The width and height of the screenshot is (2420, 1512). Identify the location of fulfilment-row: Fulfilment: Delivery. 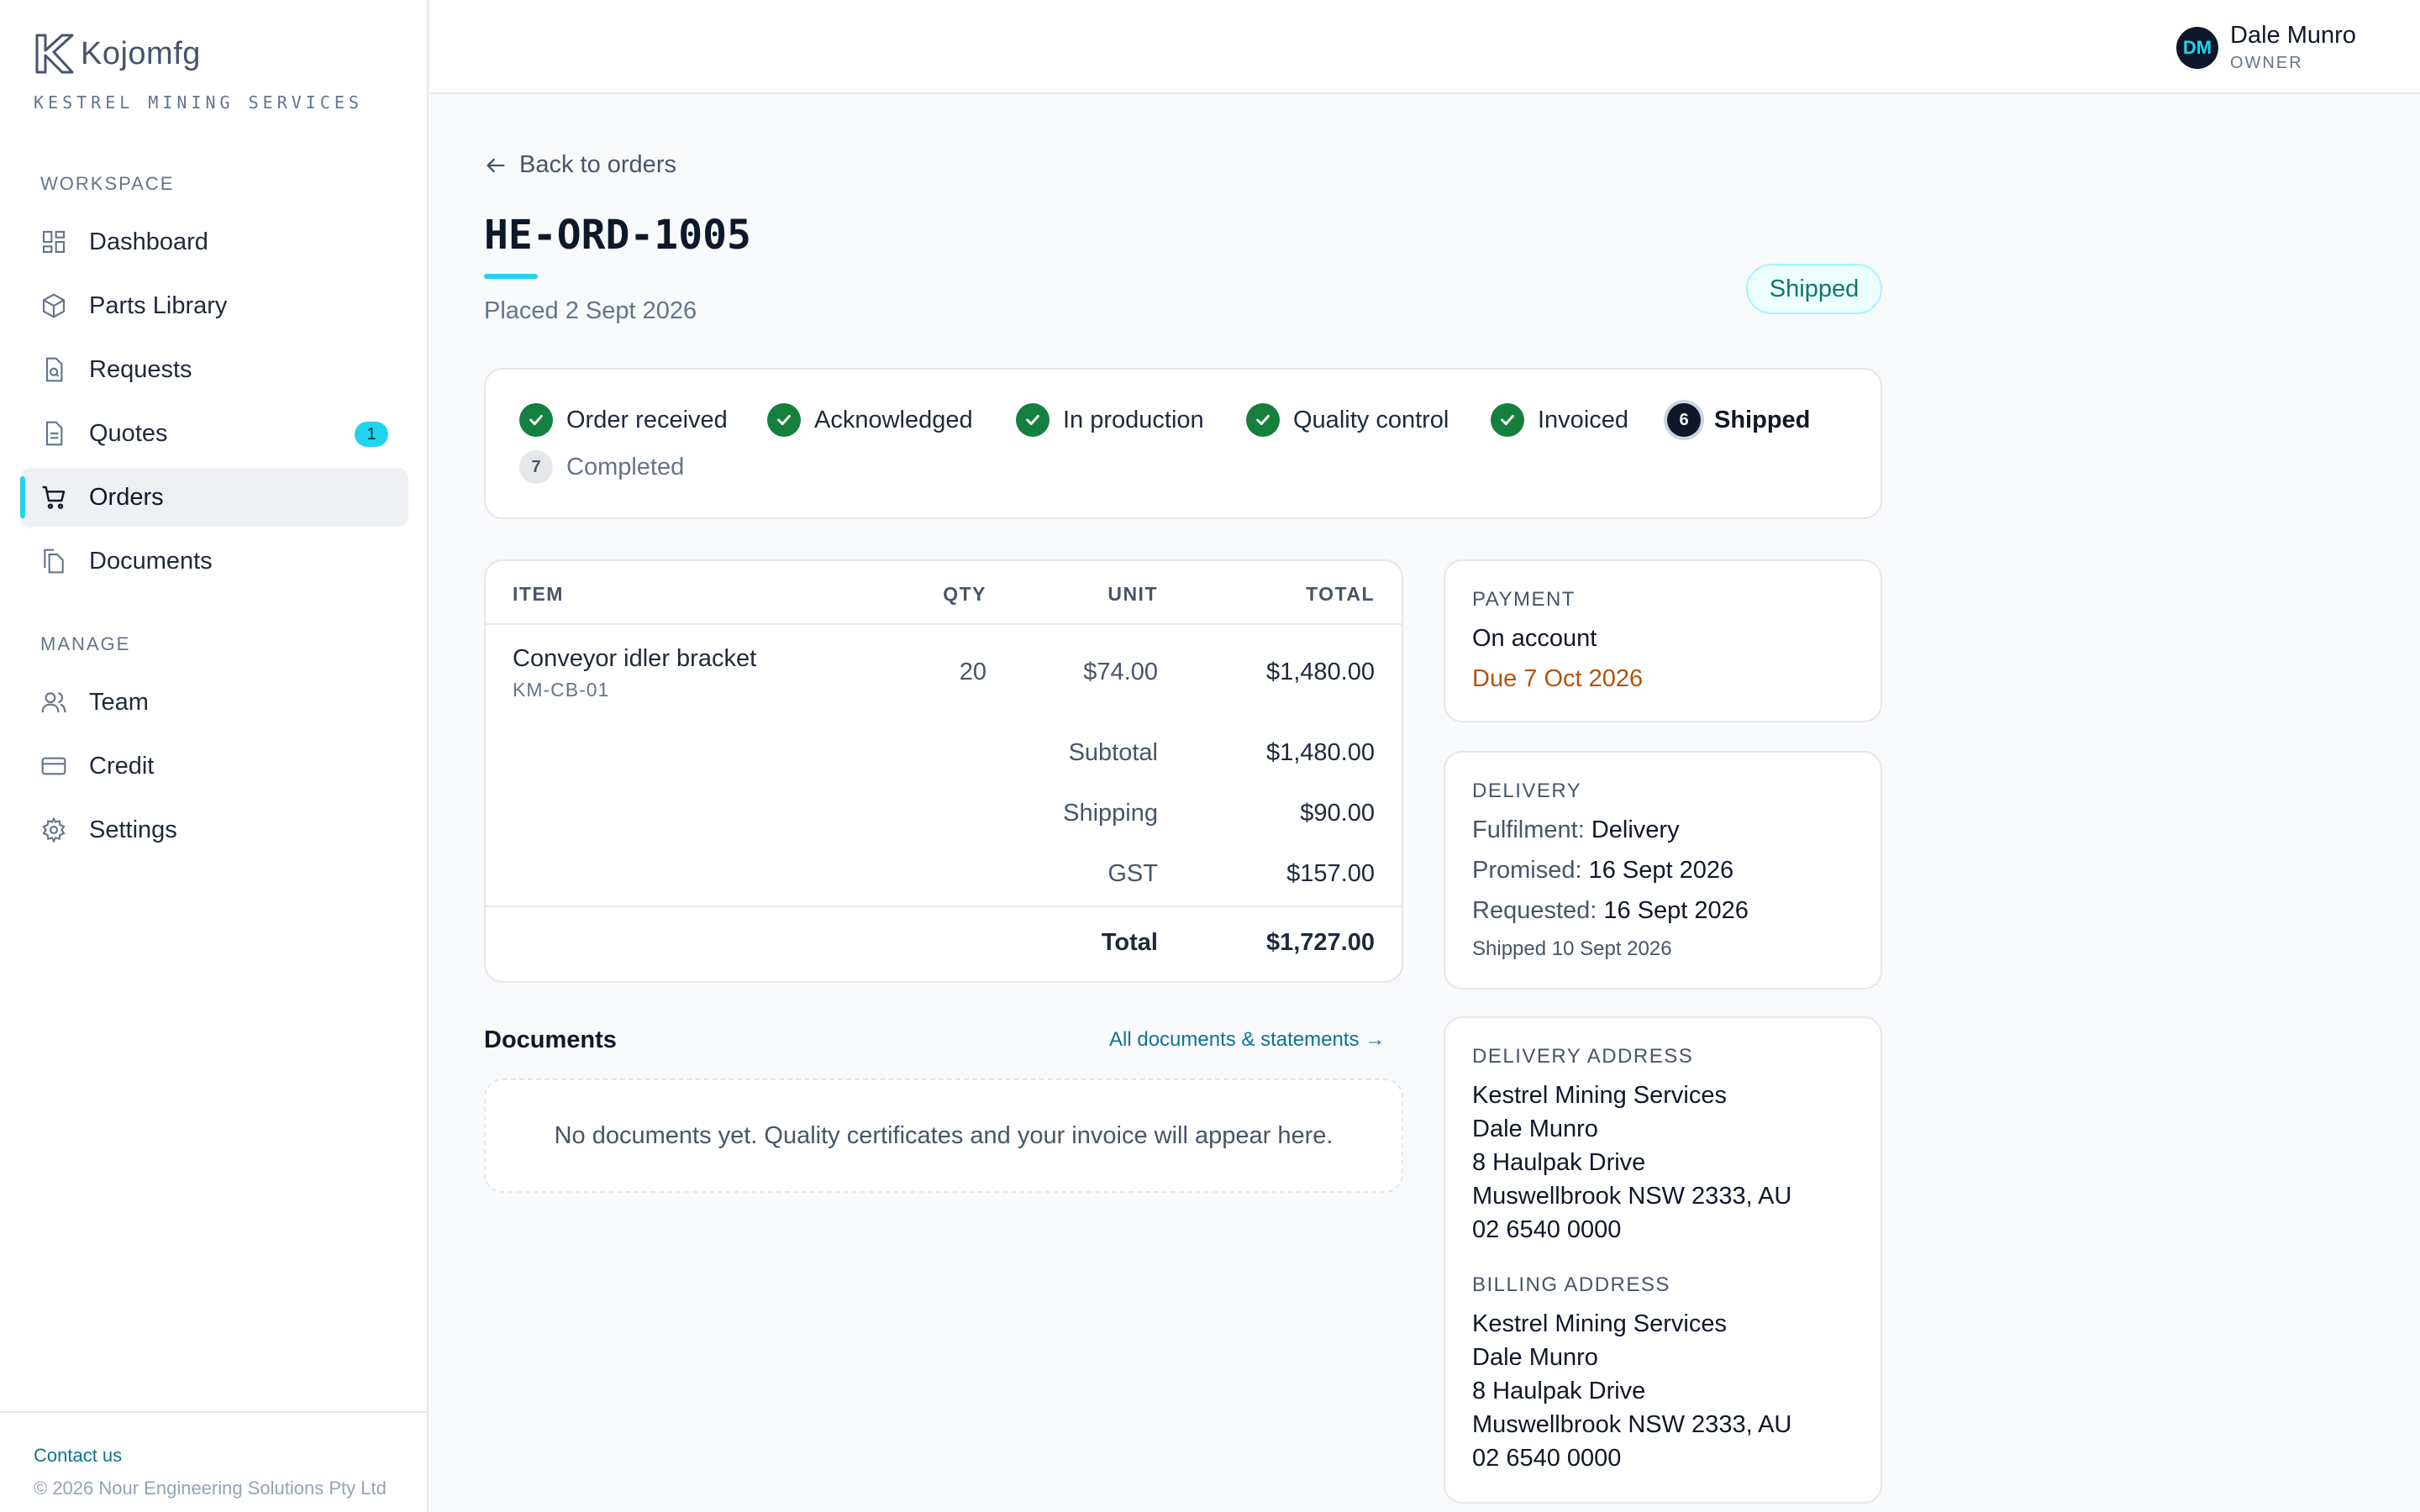
(1576, 830).